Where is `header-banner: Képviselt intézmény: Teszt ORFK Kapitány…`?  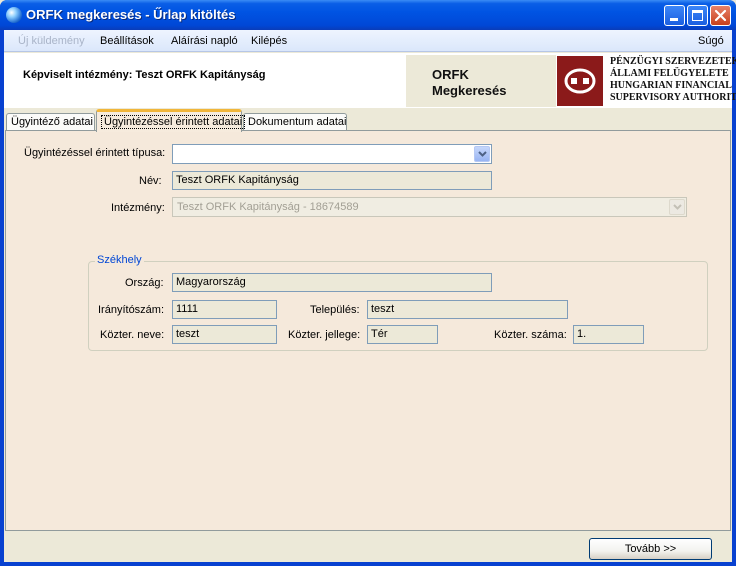
header-banner: Képviselt intézmény: Teszt ORFK Kapitány… is located at coordinates (370, 80).